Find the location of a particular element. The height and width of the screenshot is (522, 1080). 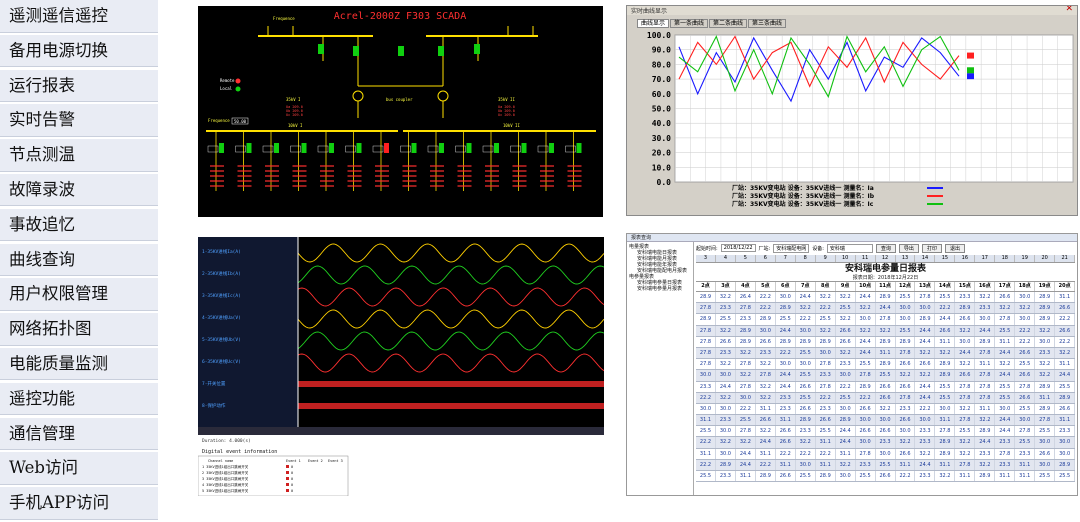

menu-item-12: 通信管理 is located at coordinates (79, 434).